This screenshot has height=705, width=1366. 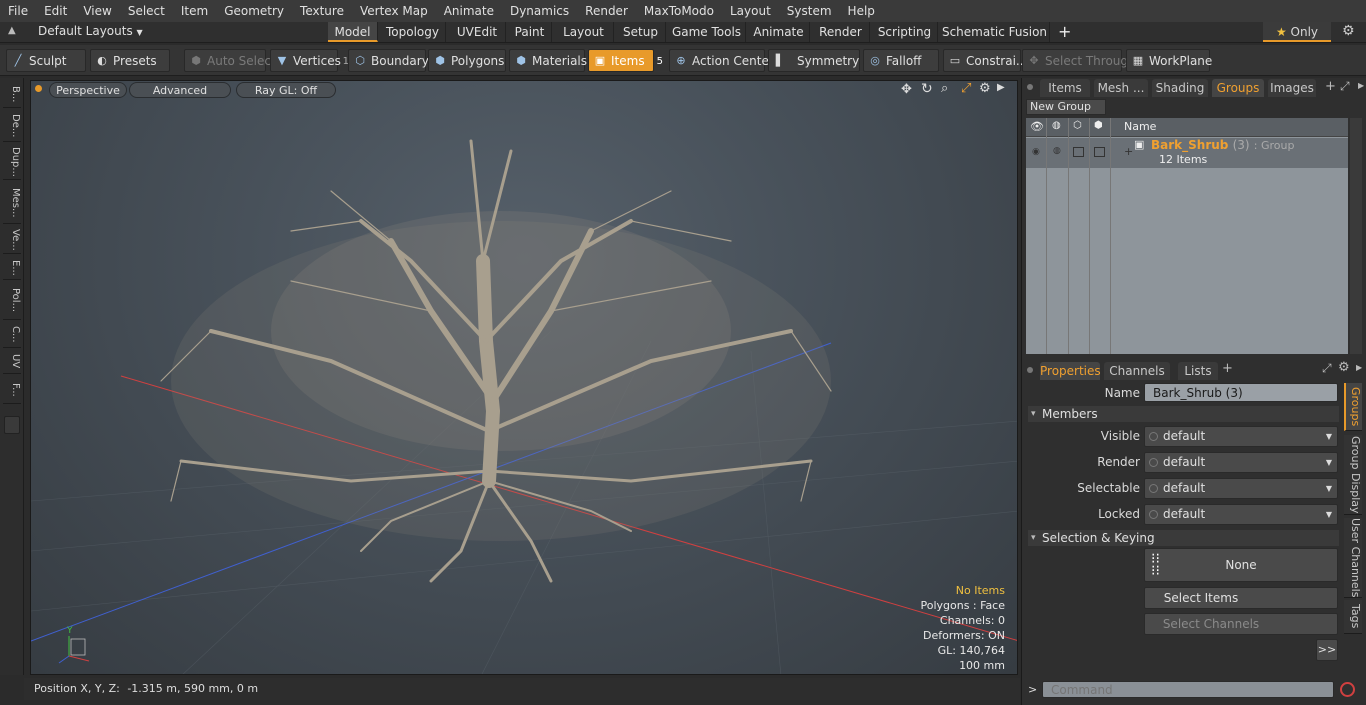 I want to click on polygons-button: ⬢ Polygons, so click(x=467, y=60).